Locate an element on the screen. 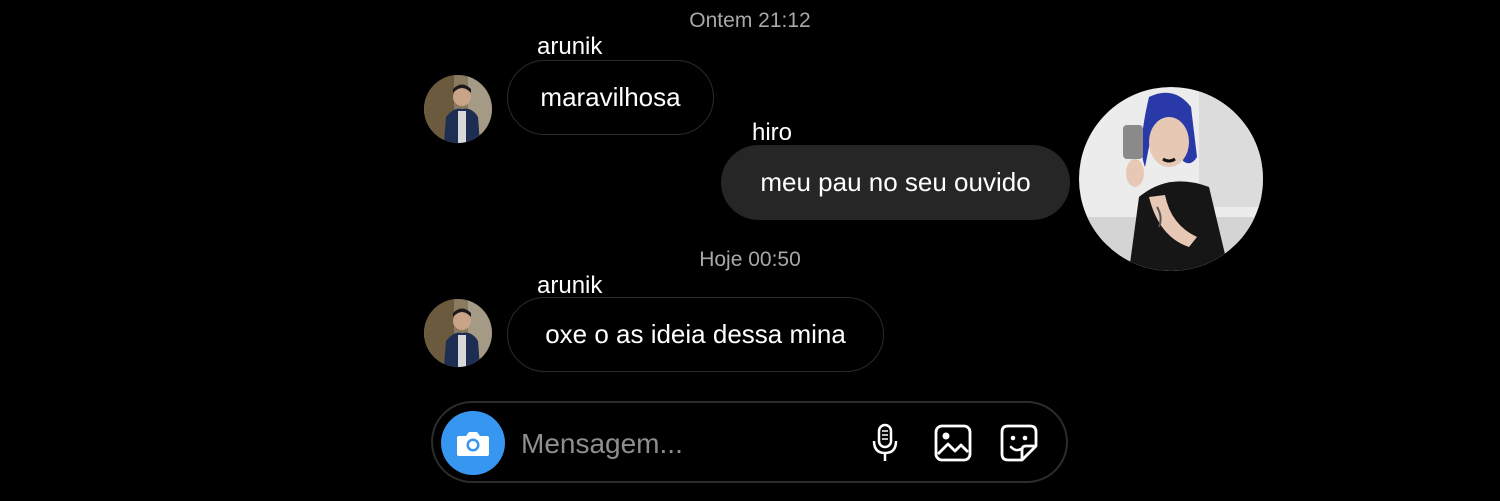 Image resolution: width=1500 pixels, height=501 pixels. message-bubble-outgoing: meu pau no seu ouvido is located at coordinates (895, 182).